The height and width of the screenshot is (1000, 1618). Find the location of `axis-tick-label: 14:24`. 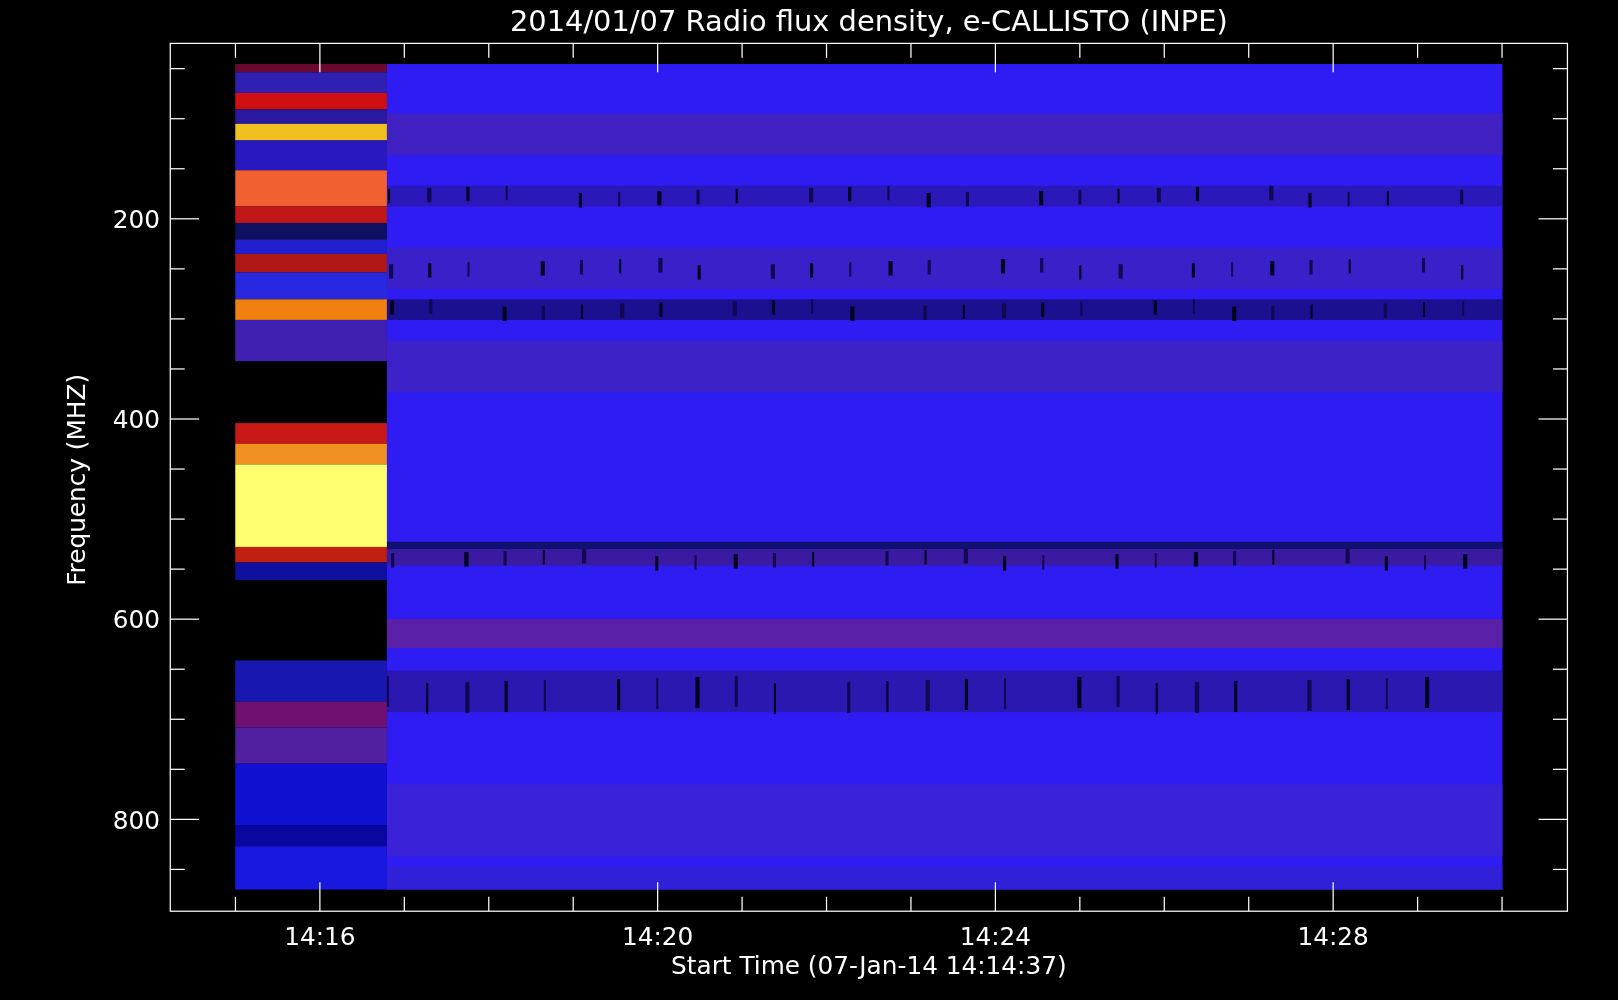

axis-tick-label: 14:24 is located at coordinates (995, 937).